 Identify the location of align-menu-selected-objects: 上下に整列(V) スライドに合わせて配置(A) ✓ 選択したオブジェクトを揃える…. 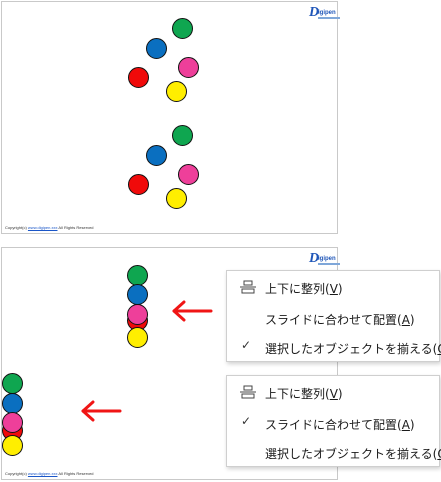
(333, 316).